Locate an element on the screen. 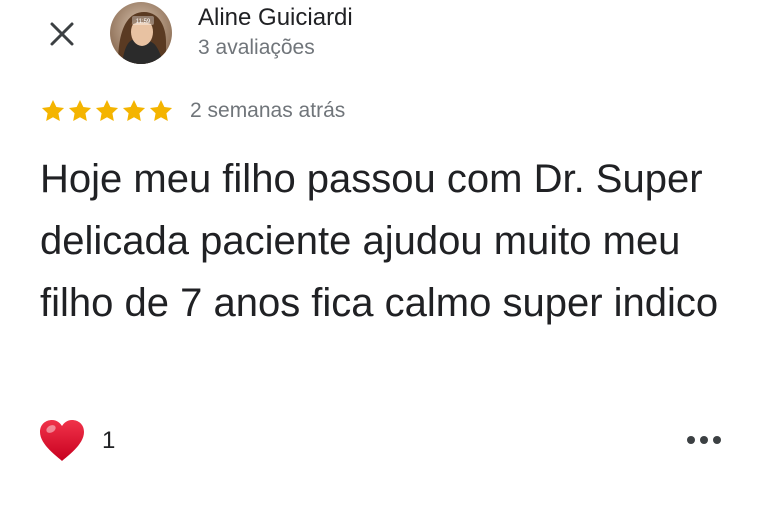  avatar-time: 11:59 is located at coordinates (143, 22).